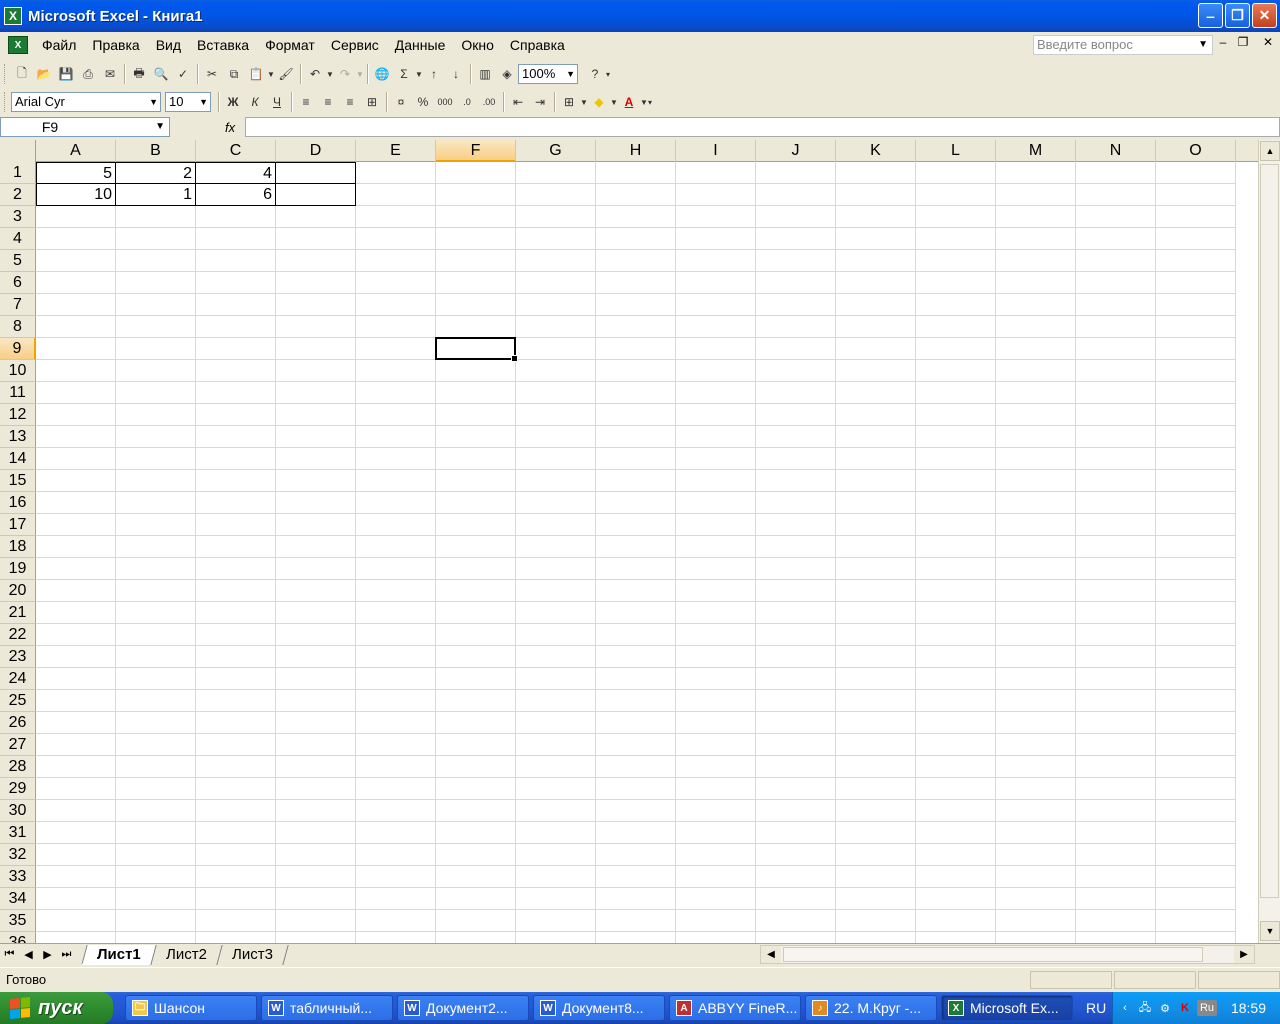 The height and width of the screenshot is (1024, 1280). What do you see at coordinates (316, 921) in the screenshot?
I see `cell-d35` at bounding box center [316, 921].